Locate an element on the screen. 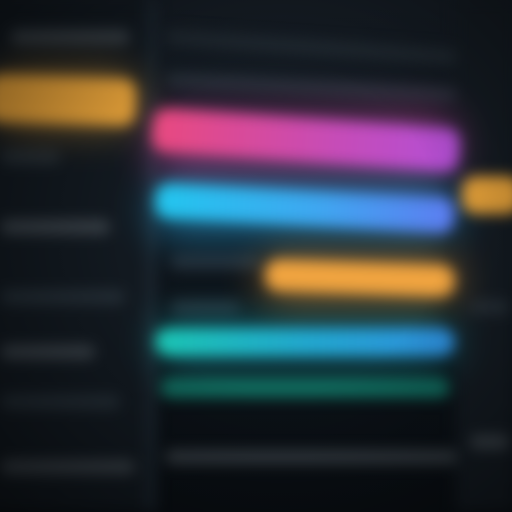 This screenshot has width=512, height=512. sidebar-divider is located at coordinates (151, 256).